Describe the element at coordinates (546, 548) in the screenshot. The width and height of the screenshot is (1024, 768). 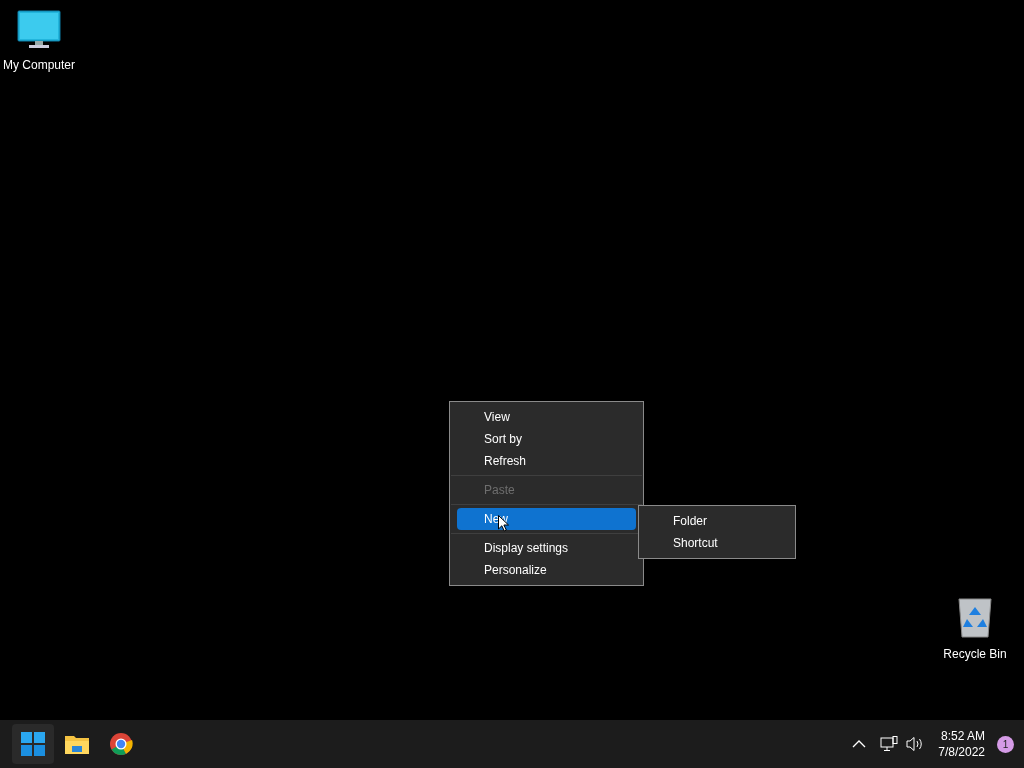
I see `menu-item: Display settings` at that location.